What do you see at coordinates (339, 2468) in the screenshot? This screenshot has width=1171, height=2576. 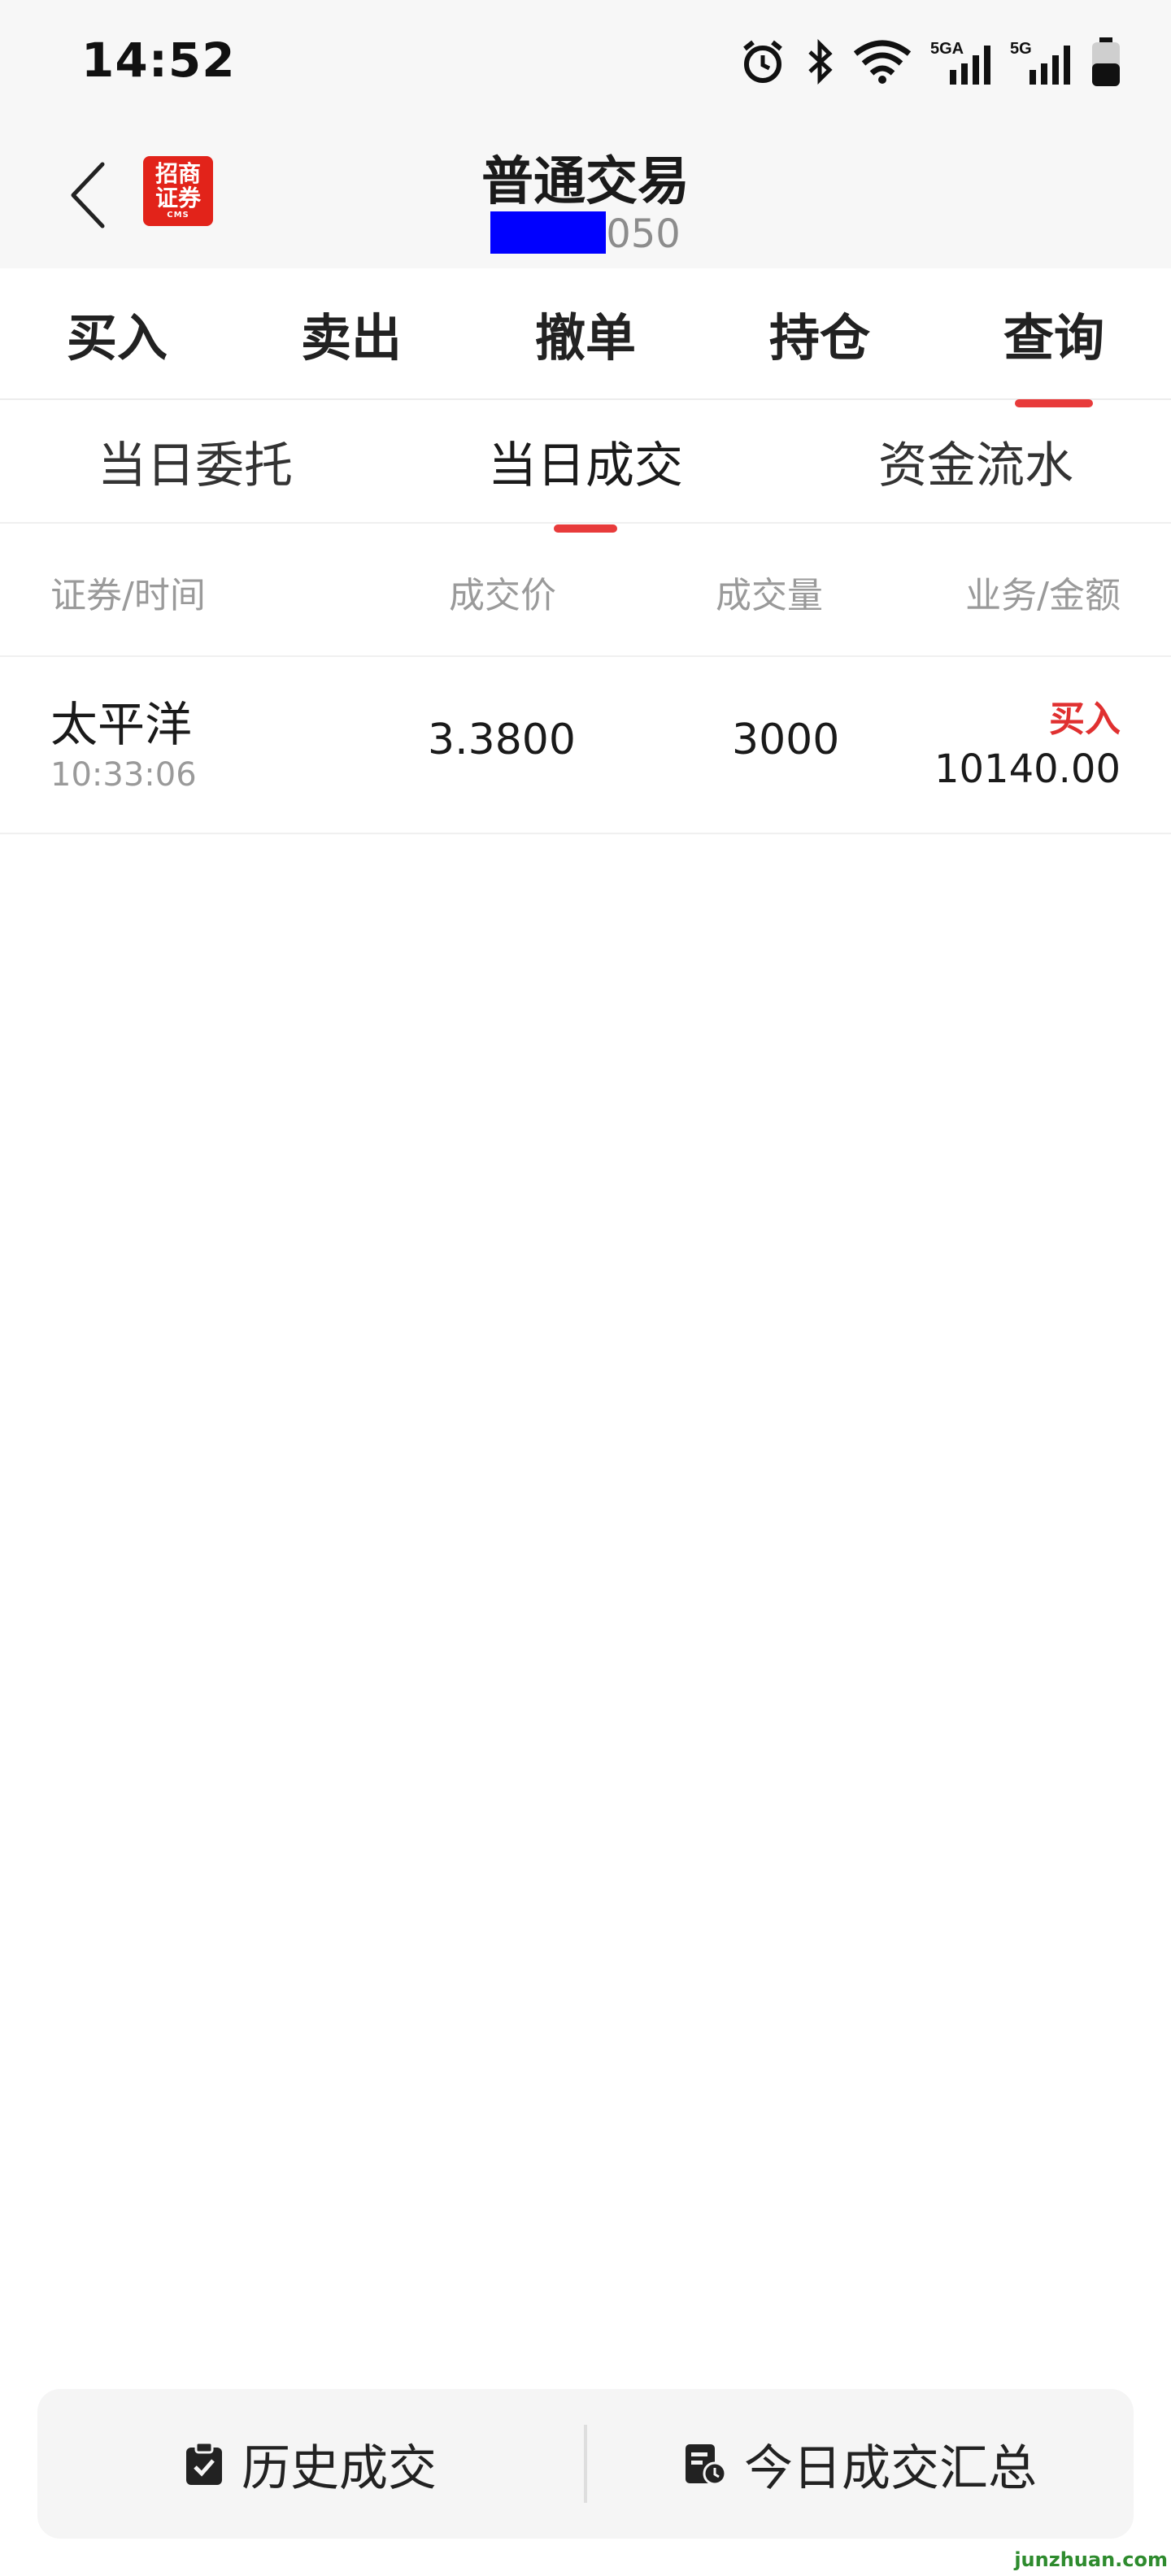 I see `history-trades-label: 历史成交` at bounding box center [339, 2468].